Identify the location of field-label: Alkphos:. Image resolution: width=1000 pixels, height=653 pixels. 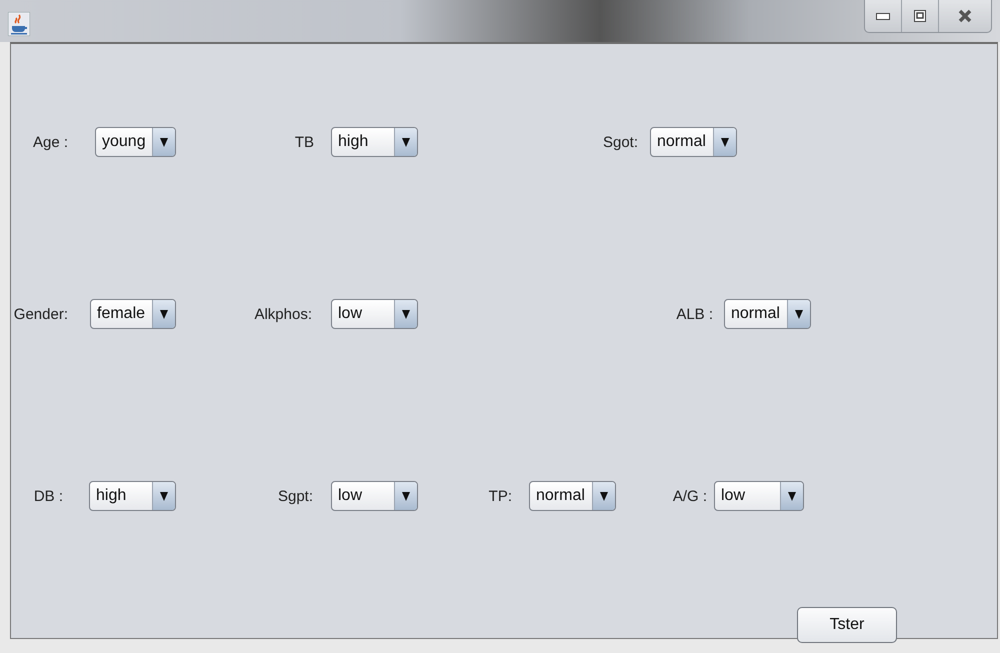
(282, 314).